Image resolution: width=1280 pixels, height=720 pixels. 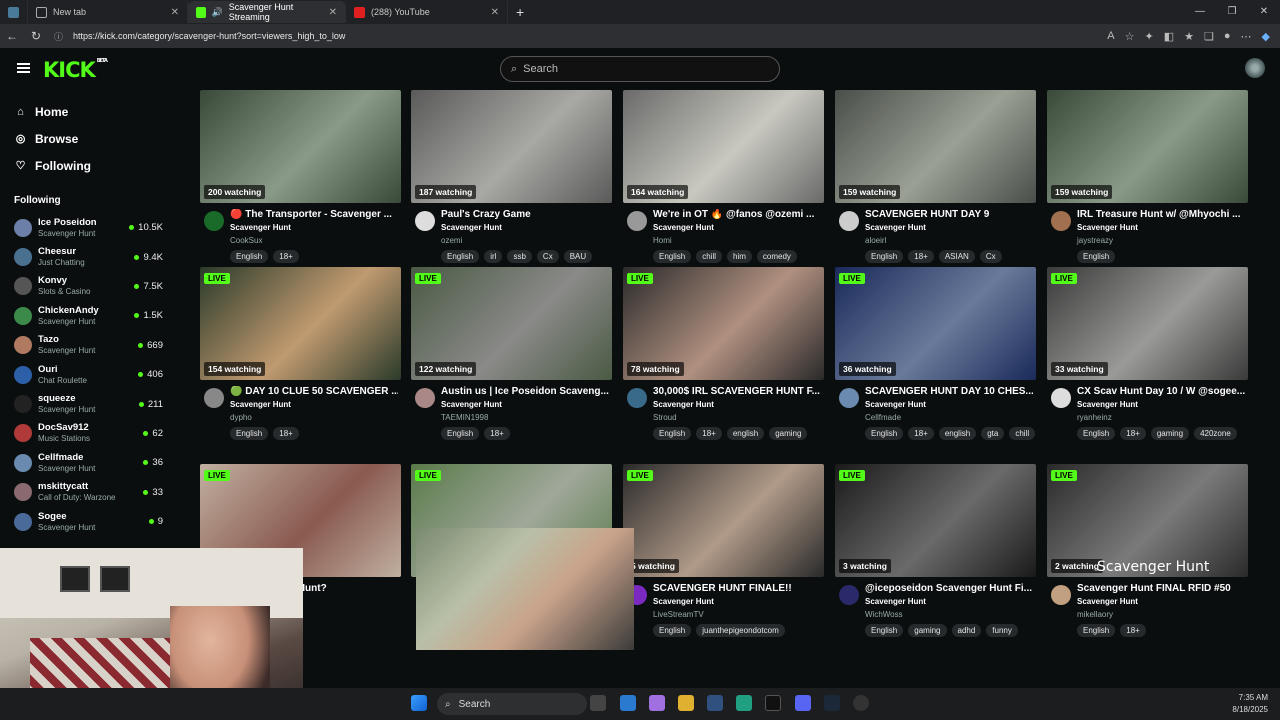 I want to click on close-window-icon: ✕, so click(x=1264, y=12).